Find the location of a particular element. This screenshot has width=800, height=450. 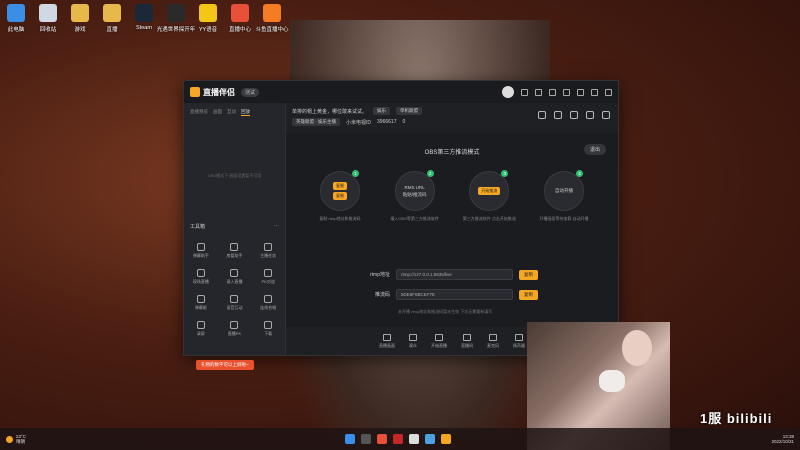

sub-tag: 英雄联盟 · 娱乐主播 is located at coordinates (316, 122).